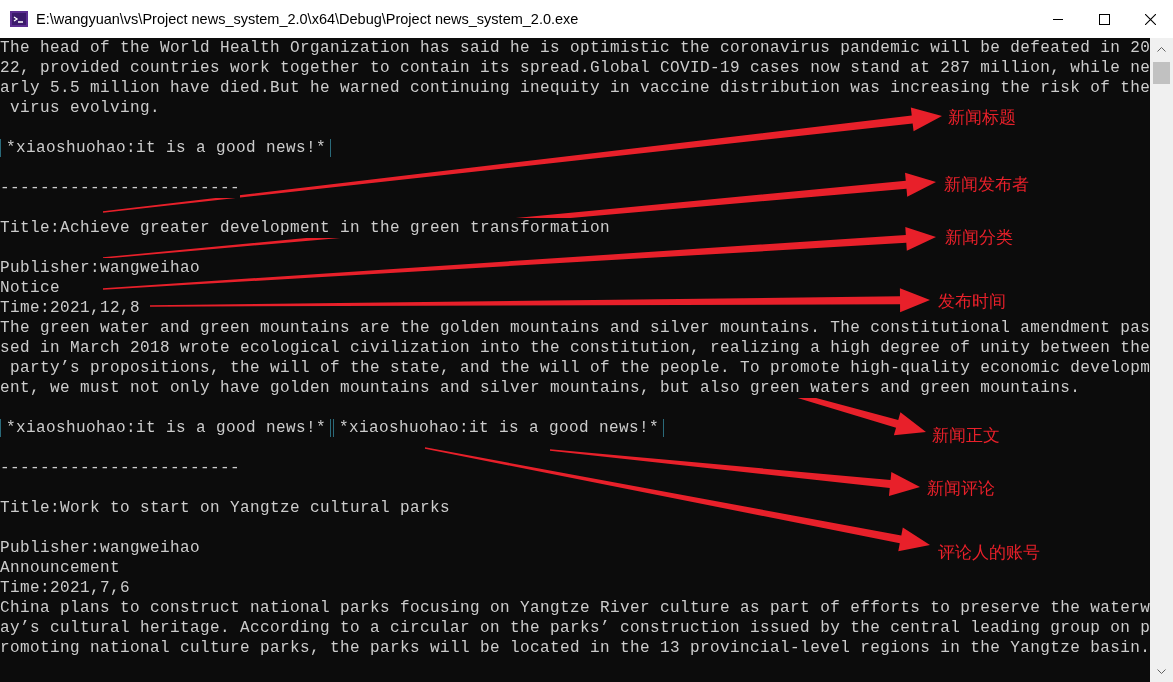 The width and height of the screenshot is (1173, 682). I want to click on annotation-label: 新闻评论, so click(961, 488).